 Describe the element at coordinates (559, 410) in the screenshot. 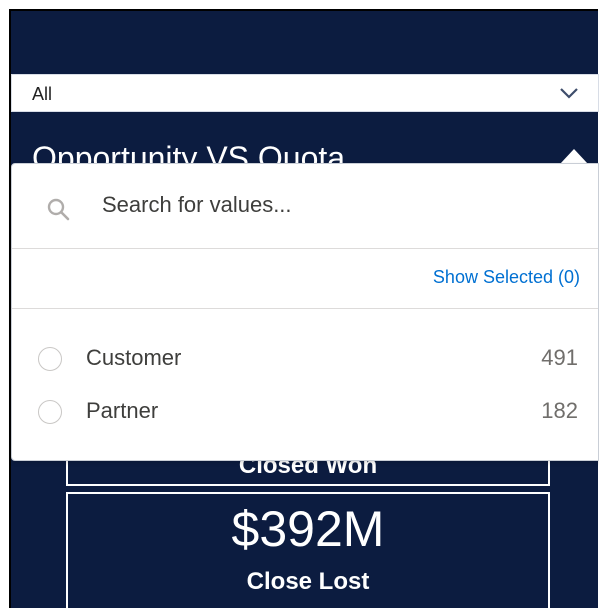

I see `option-count: 182` at that location.